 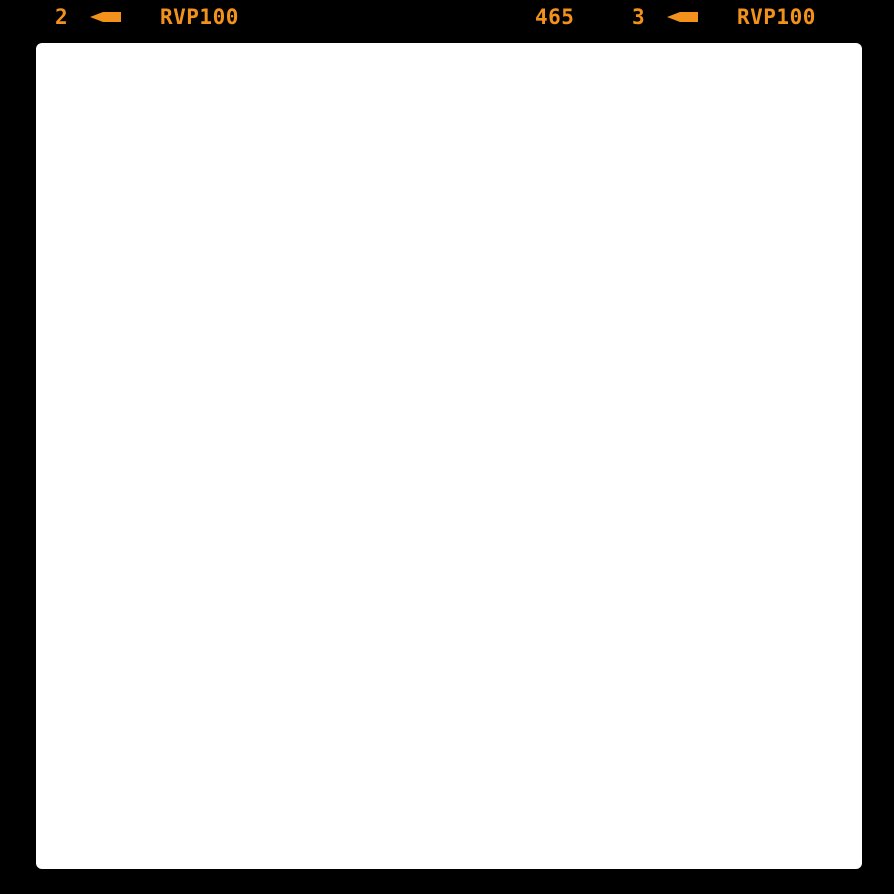 What do you see at coordinates (199, 17) in the screenshot?
I see `film-code-1: RVP100` at bounding box center [199, 17].